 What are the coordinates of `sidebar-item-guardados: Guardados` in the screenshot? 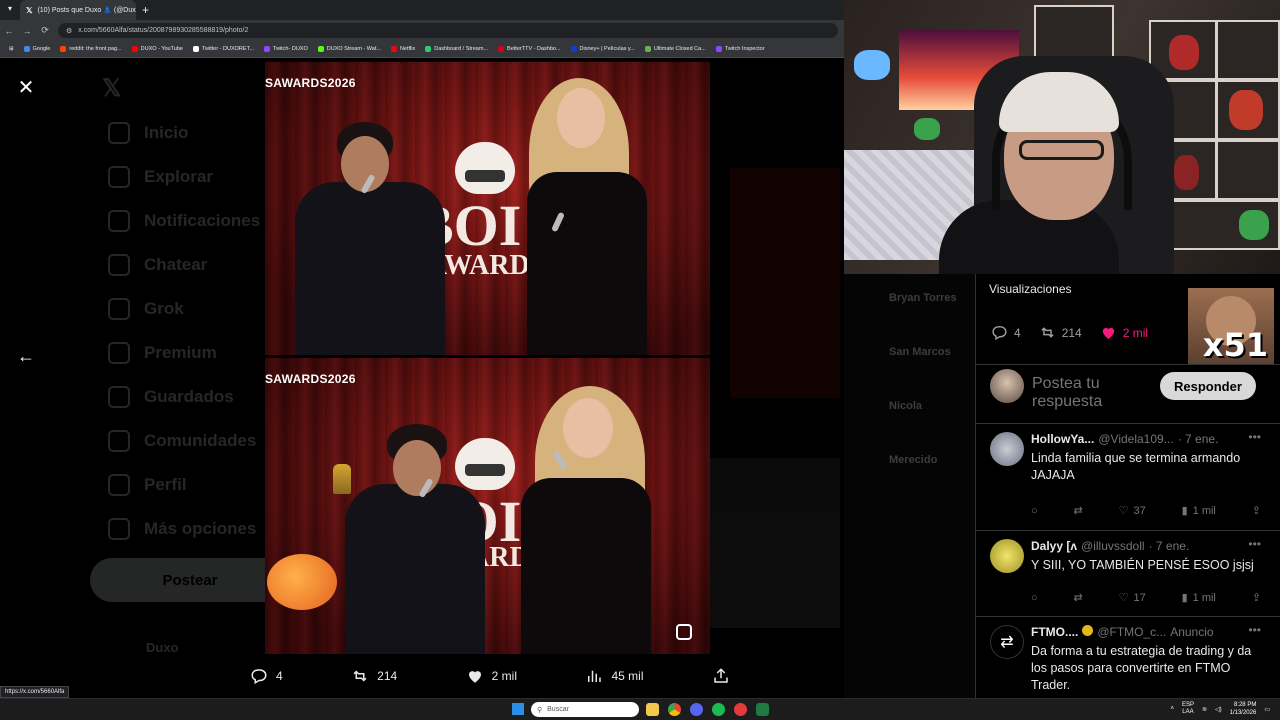 It's located at (171, 397).